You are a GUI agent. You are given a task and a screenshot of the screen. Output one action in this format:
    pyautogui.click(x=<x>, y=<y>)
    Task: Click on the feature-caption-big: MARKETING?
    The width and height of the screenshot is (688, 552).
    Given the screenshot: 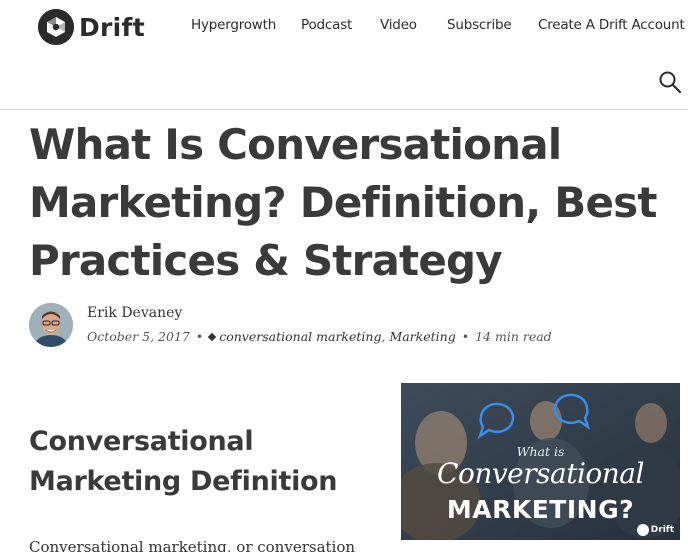 What is the action you would take?
    pyautogui.click(x=540, y=509)
    